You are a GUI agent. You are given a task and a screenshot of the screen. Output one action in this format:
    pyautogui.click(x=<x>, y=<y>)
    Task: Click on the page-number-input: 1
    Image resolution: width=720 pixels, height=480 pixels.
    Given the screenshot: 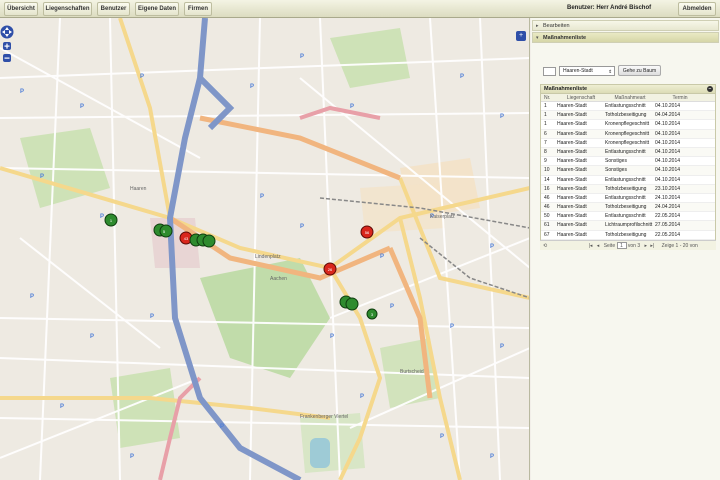 What is the action you would take?
    pyautogui.click(x=621, y=246)
    